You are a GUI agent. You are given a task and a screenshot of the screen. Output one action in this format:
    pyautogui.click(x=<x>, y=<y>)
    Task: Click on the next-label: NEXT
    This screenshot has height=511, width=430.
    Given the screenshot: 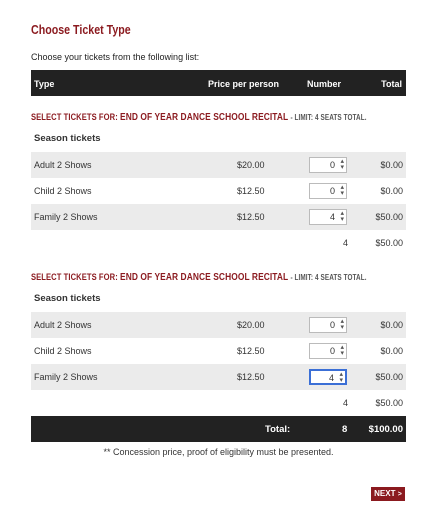 What is the action you would take?
    pyautogui.click(x=385, y=493)
    